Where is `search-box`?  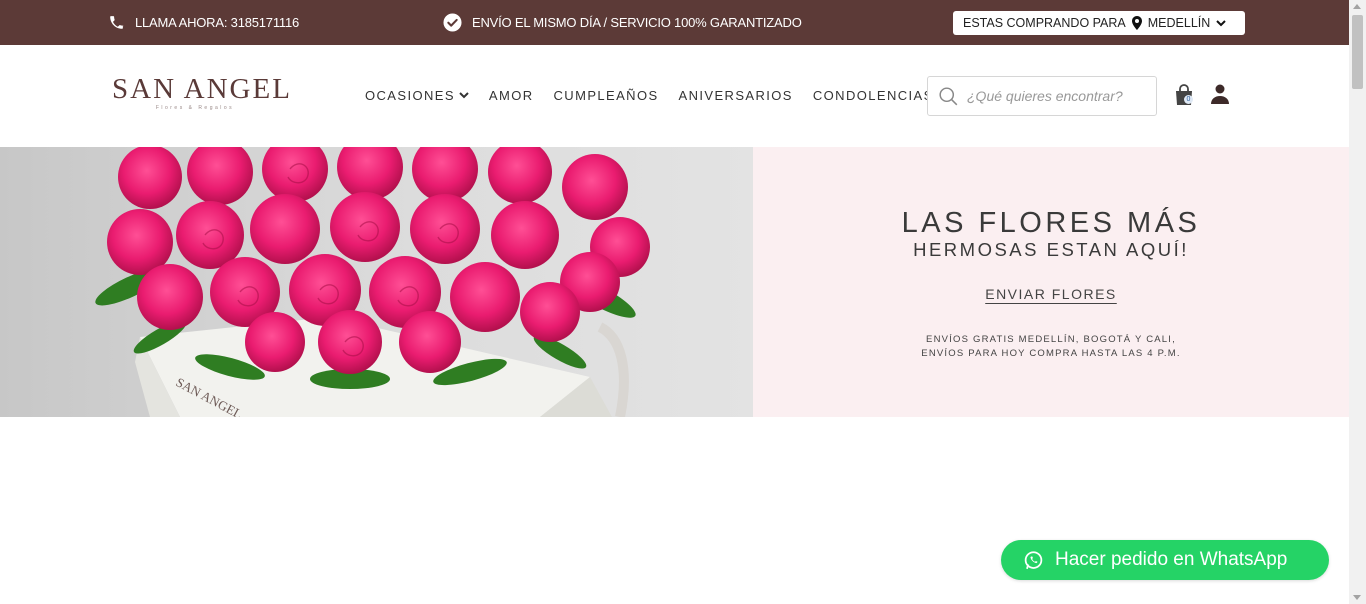 search-box is located at coordinates (1042, 96).